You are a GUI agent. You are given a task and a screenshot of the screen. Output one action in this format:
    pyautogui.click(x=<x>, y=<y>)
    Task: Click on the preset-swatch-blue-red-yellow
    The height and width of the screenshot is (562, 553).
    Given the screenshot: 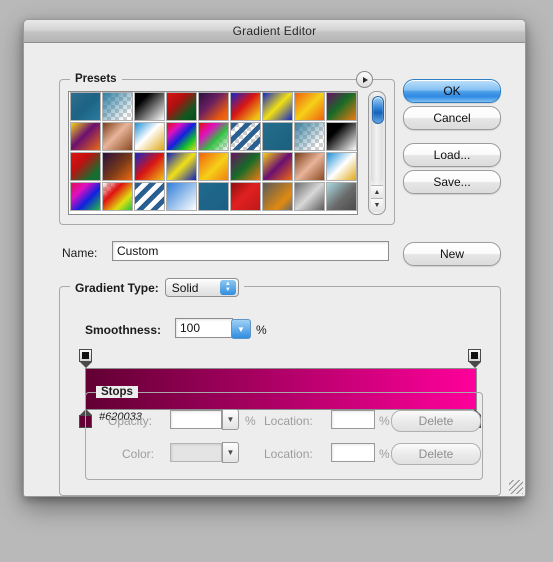 What is the action you would take?
    pyautogui.click(x=245, y=106)
    